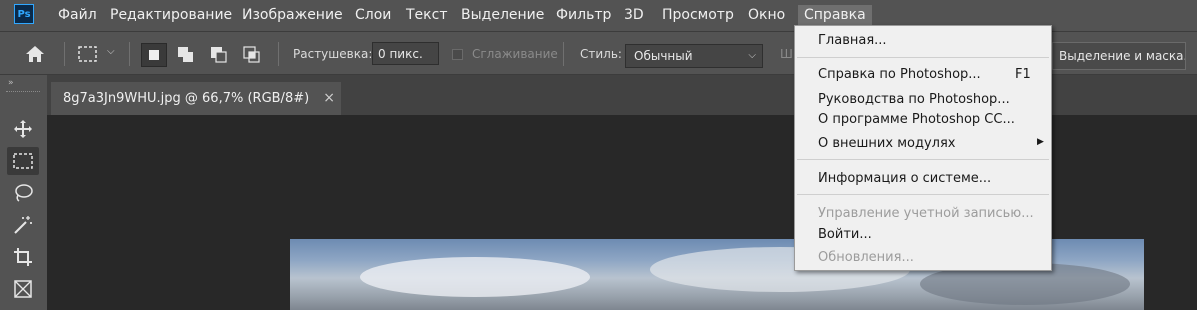  I want to click on menu-item-plugins: О внешних модулях, so click(886, 144).